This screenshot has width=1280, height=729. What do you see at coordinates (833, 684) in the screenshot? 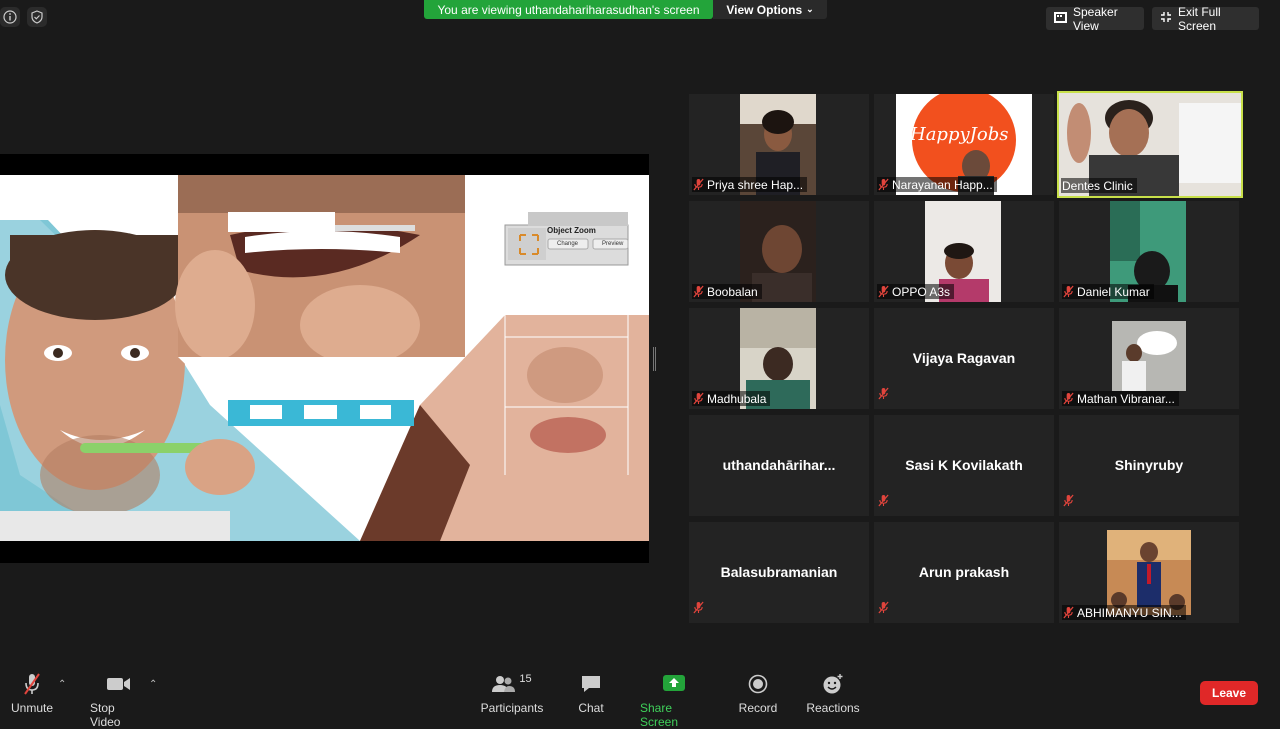
I see `smiley-reaction-icon` at bounding box center [833, 684].